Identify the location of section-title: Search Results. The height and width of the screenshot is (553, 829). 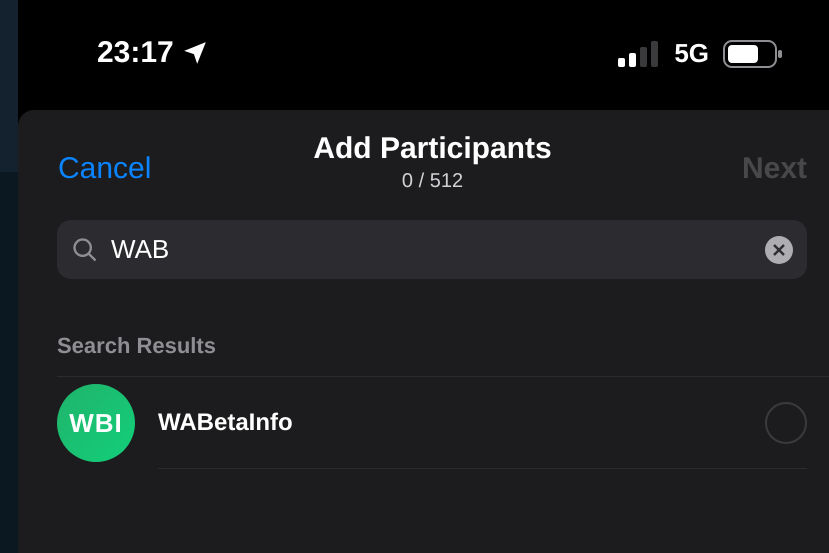
(136, 345).